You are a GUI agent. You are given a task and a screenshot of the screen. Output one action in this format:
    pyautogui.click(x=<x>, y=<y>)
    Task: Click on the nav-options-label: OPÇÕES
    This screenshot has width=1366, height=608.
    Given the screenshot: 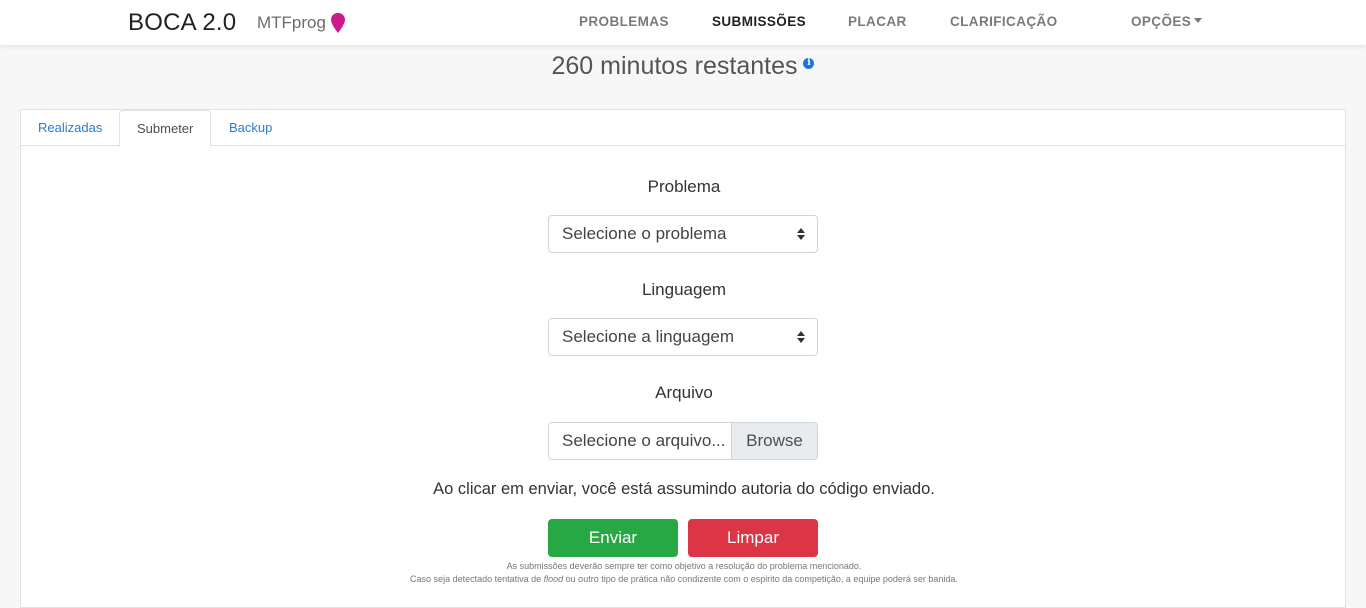 What is the action you would take?
    pyautogui.click(x=1161, y=21)
    